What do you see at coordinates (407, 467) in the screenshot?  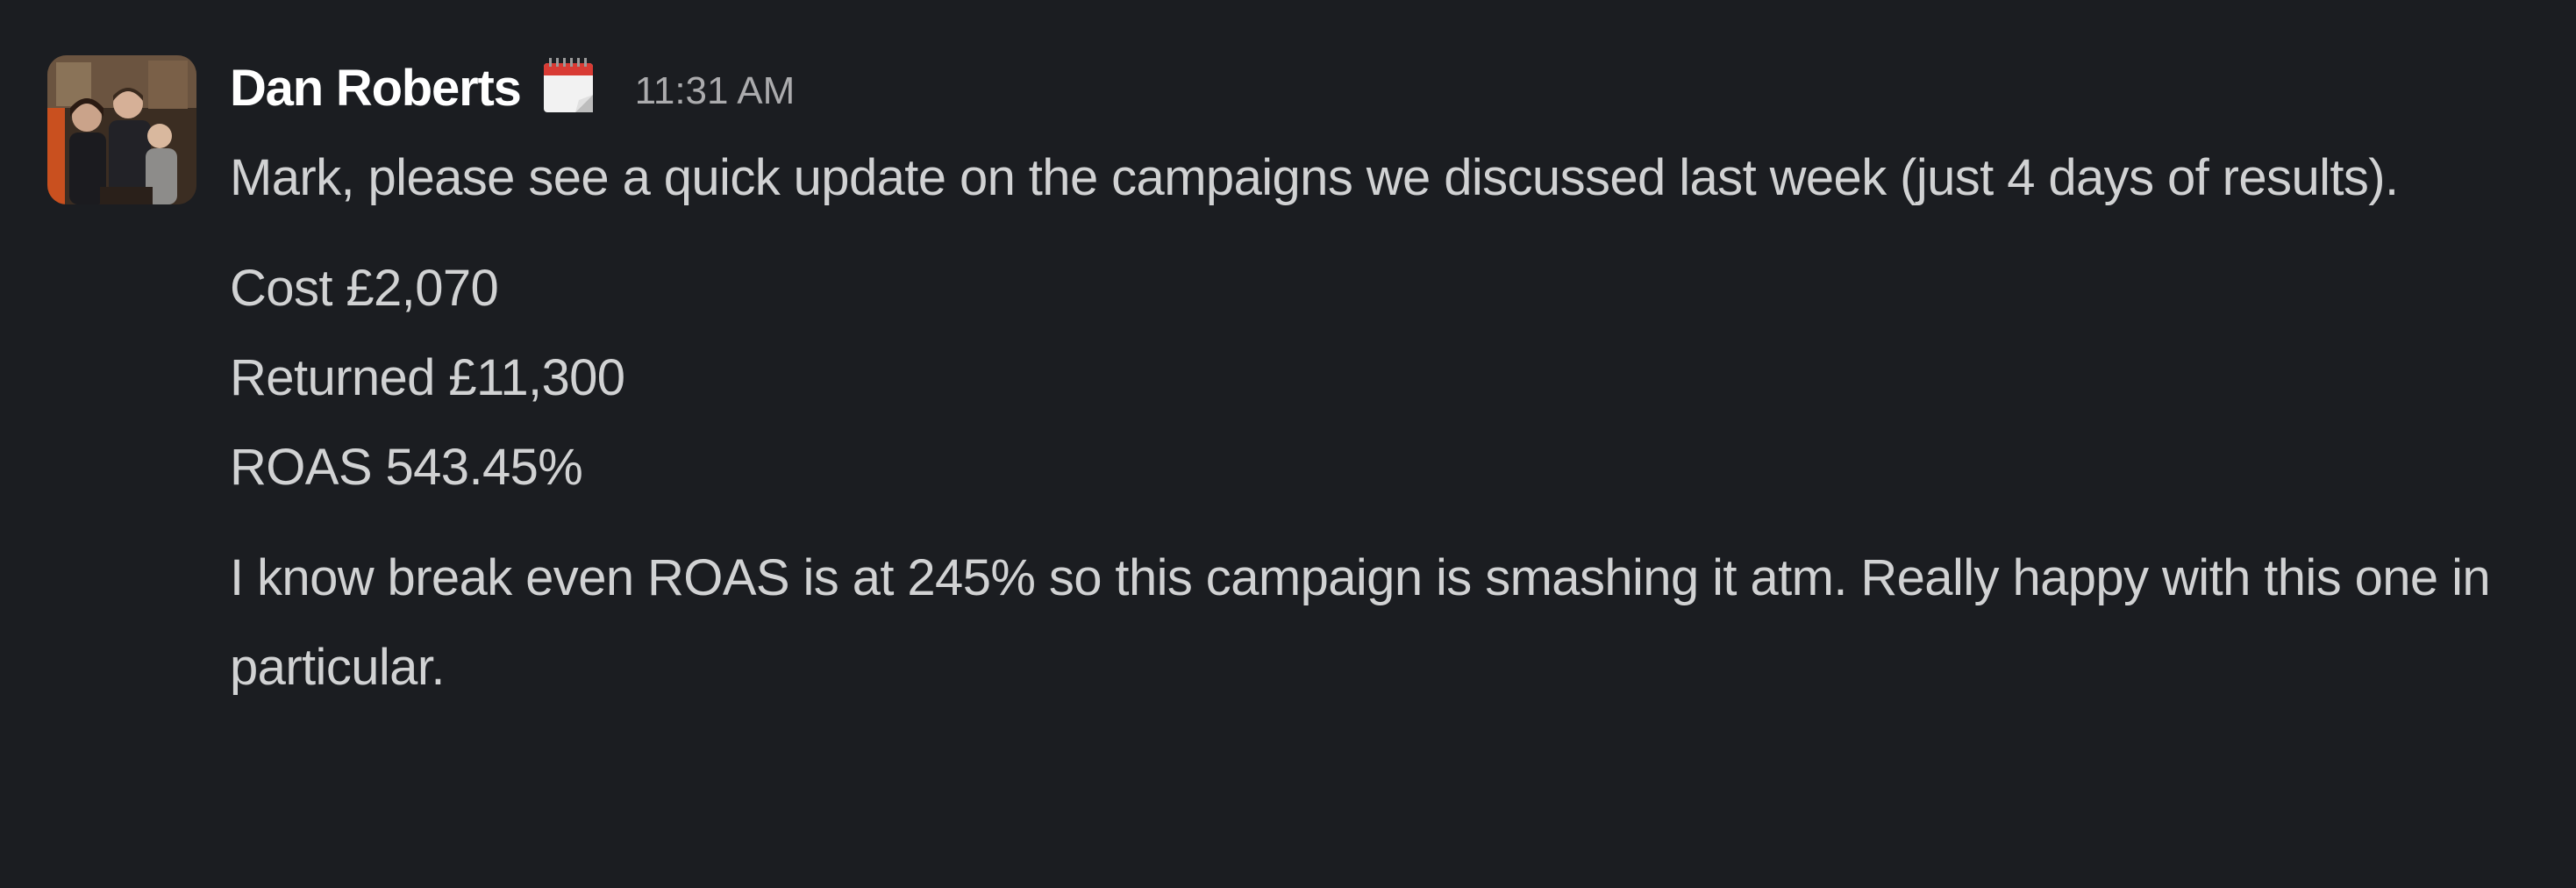 I see `stat-roas: ROAS 543.45%` at bounding box center [407, 467].